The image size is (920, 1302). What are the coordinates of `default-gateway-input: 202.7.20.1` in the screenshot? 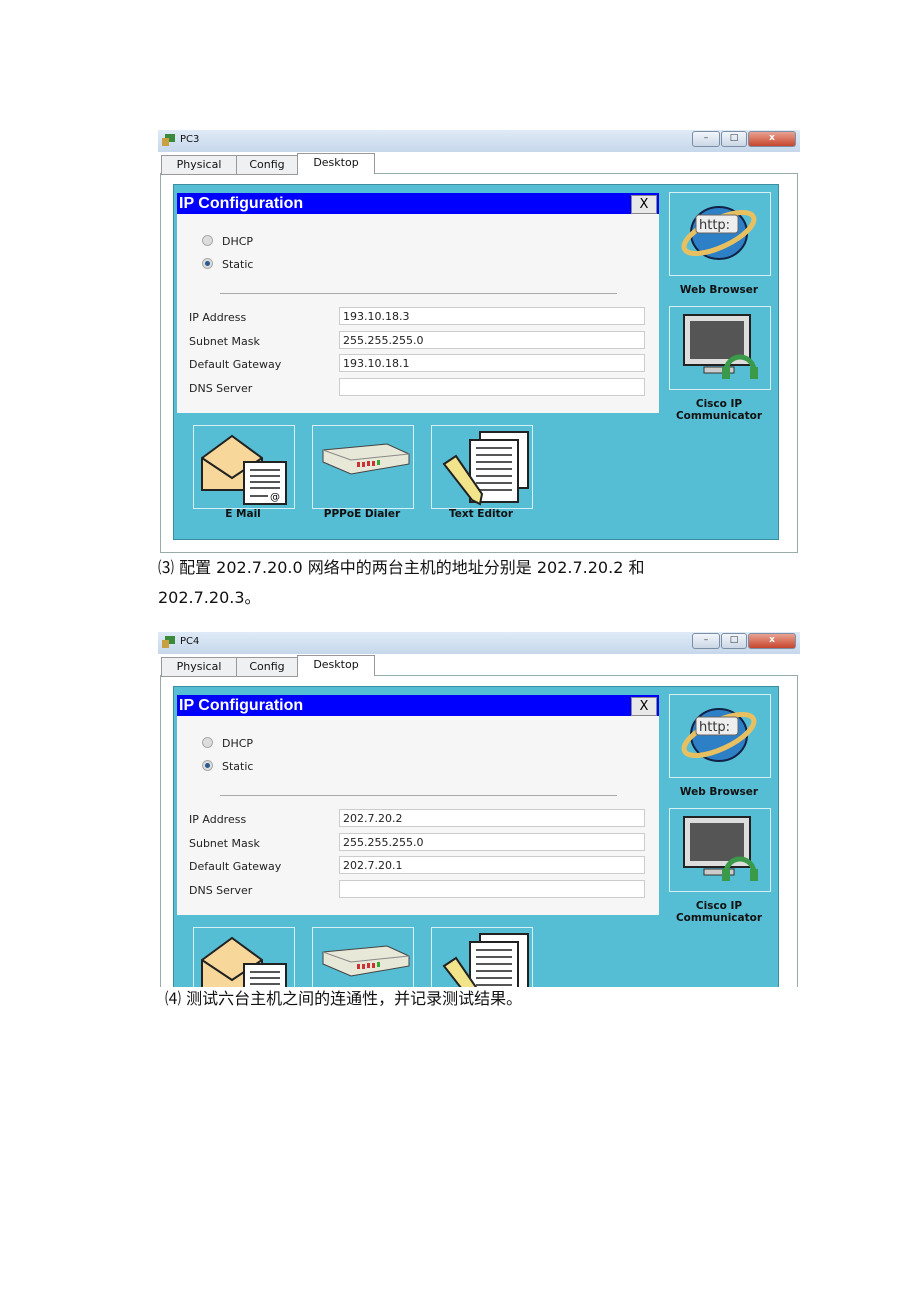 It's located at (492, 865).